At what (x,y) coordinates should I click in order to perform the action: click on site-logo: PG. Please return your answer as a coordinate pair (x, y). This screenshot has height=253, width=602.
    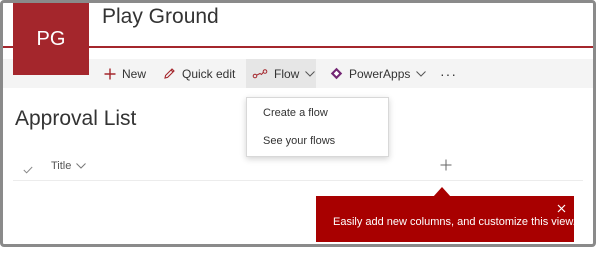
    Looking at the image, I should click on (51, 39).